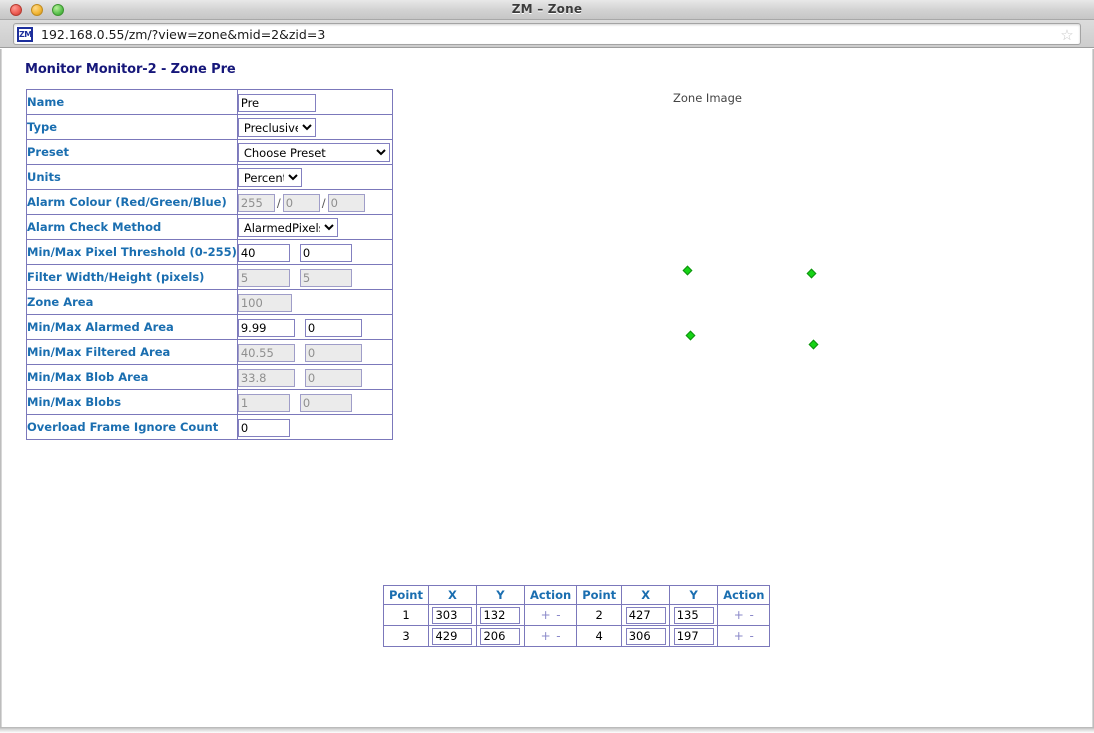 This screenshot has width=1094, height=733. Describe the element at coordinates (132, 427) in the screenshot. I see `label-overload: Overload Frame Ignore Count` at that location.